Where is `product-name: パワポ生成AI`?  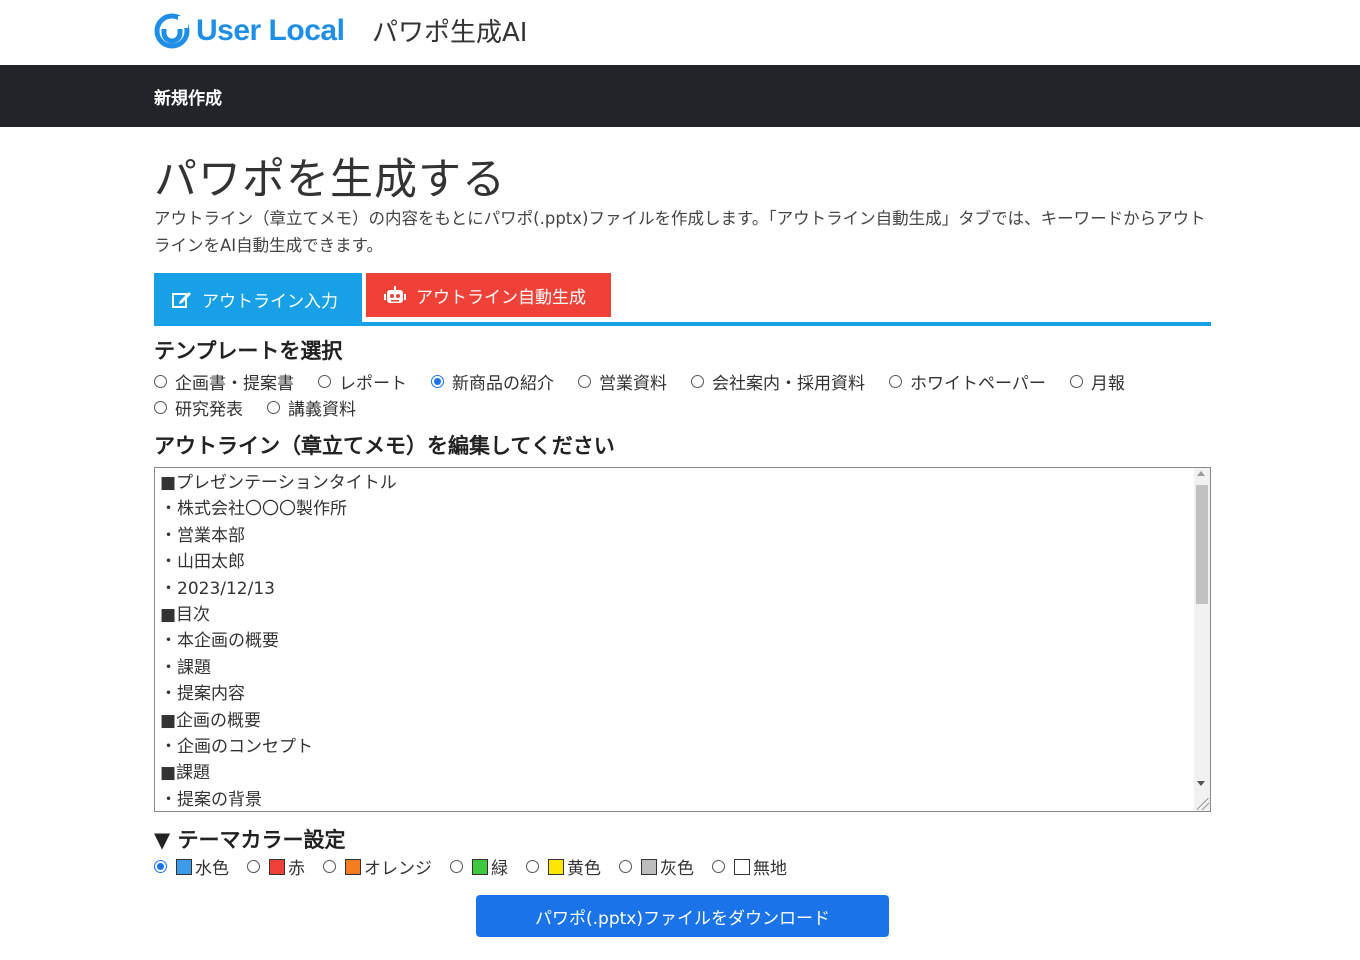 product-name: パワポ生成AI is located at coordinates (449, 30).